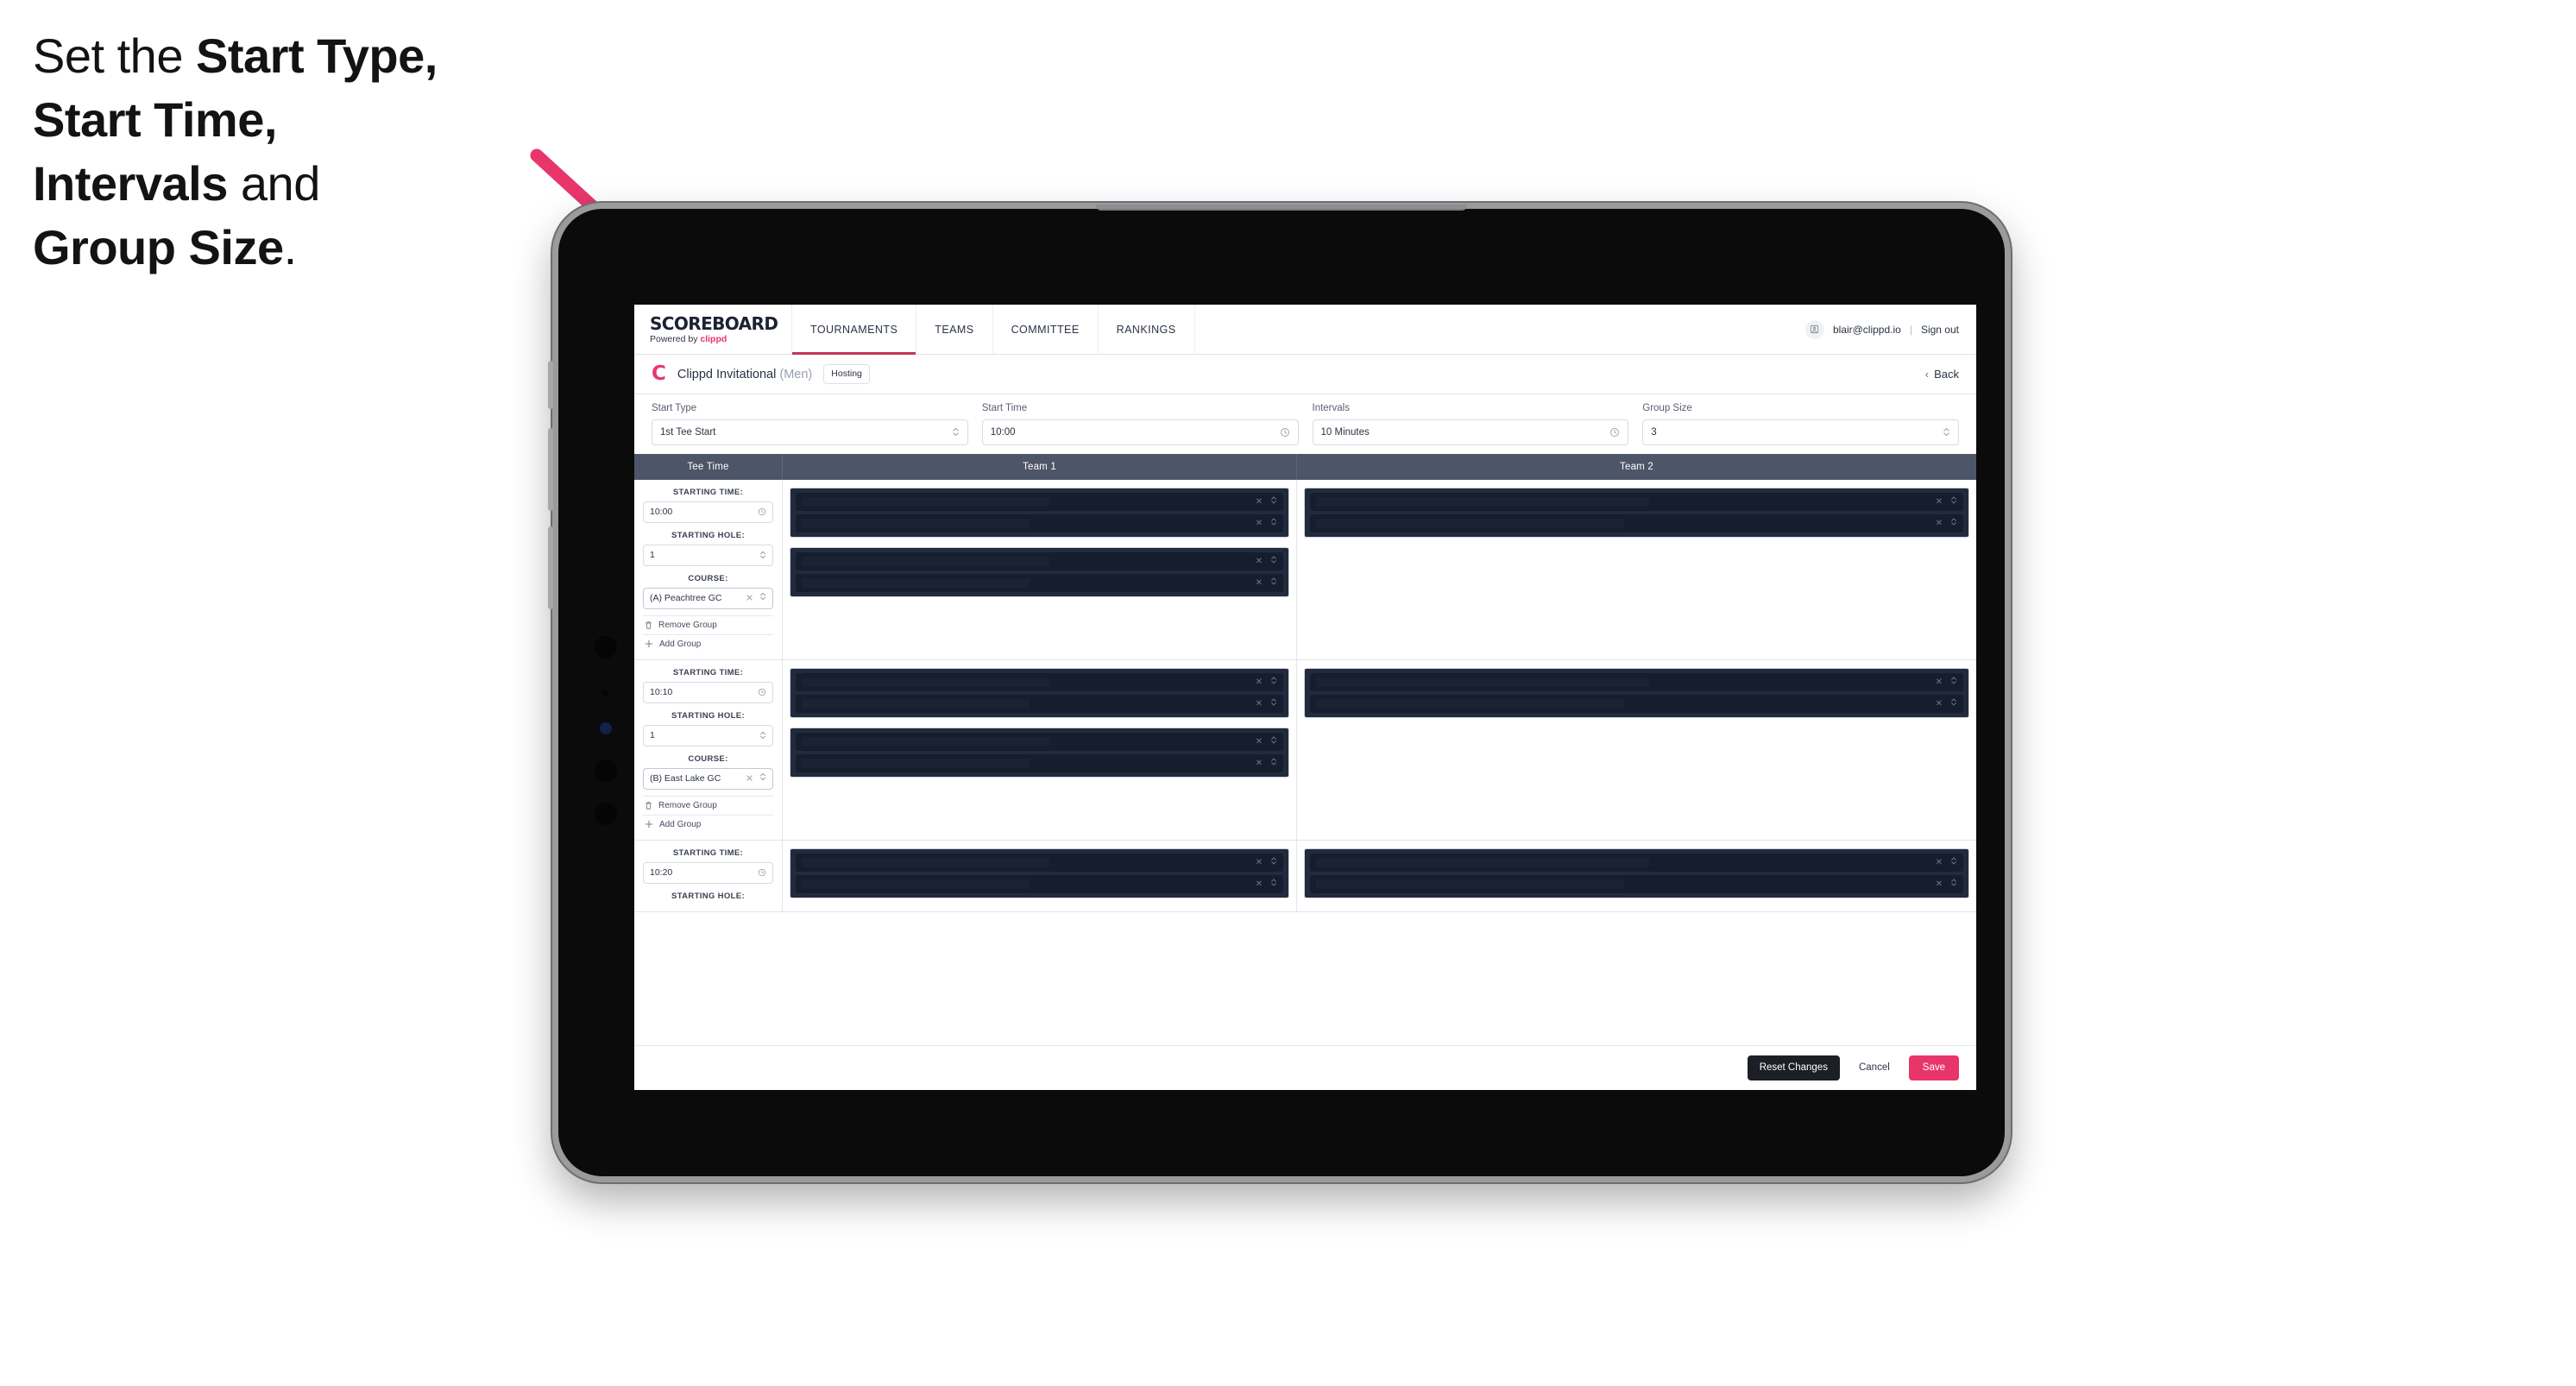 The height and width of the screenshot is (1386, 2576). I want to click on back-button: ‹ Back, so click(1942, 374).